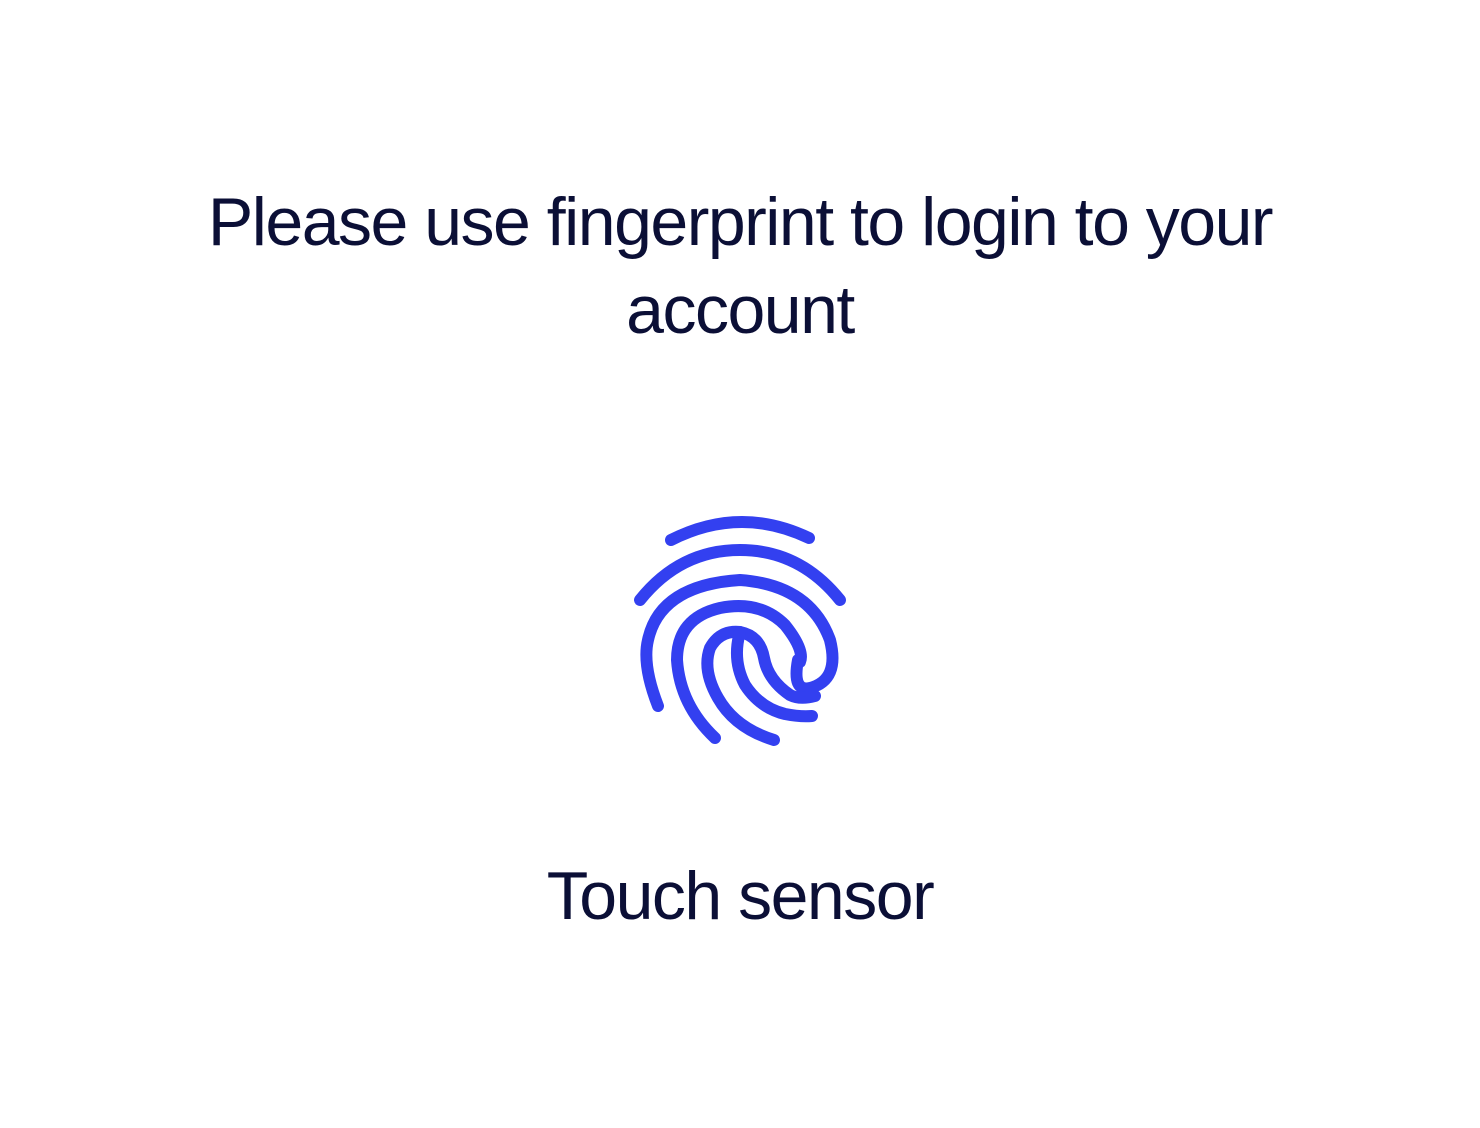 The image size is (1480, 1128). I want to click on fingerprint-icon, so click(740, 631).